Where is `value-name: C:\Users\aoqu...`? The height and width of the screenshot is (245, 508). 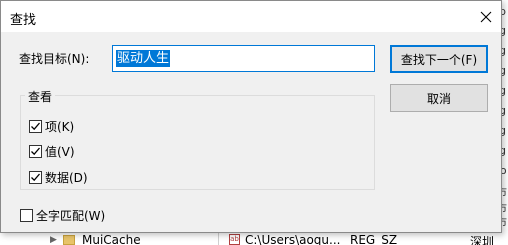
value-name: C:\Users\aoqu... is located at coordinates (292, 239).